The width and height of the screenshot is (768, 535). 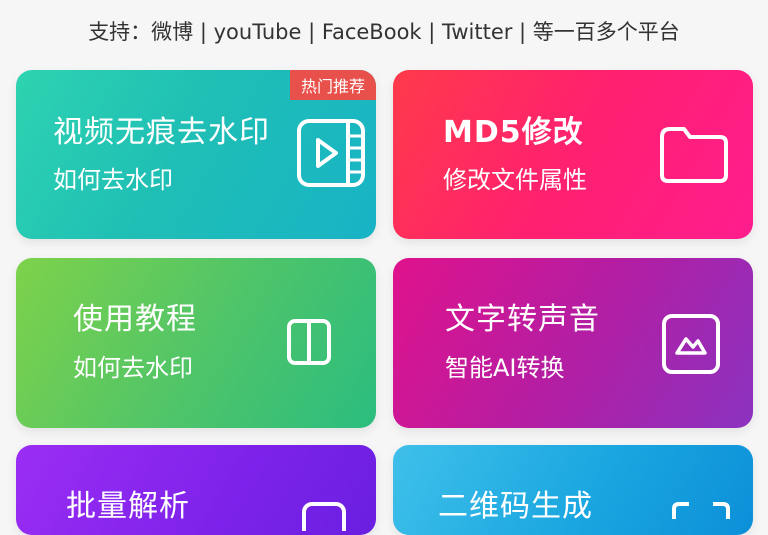 I want to click on card-tutorial: 使用教程 如何去水印, so click(x=196, y=343).